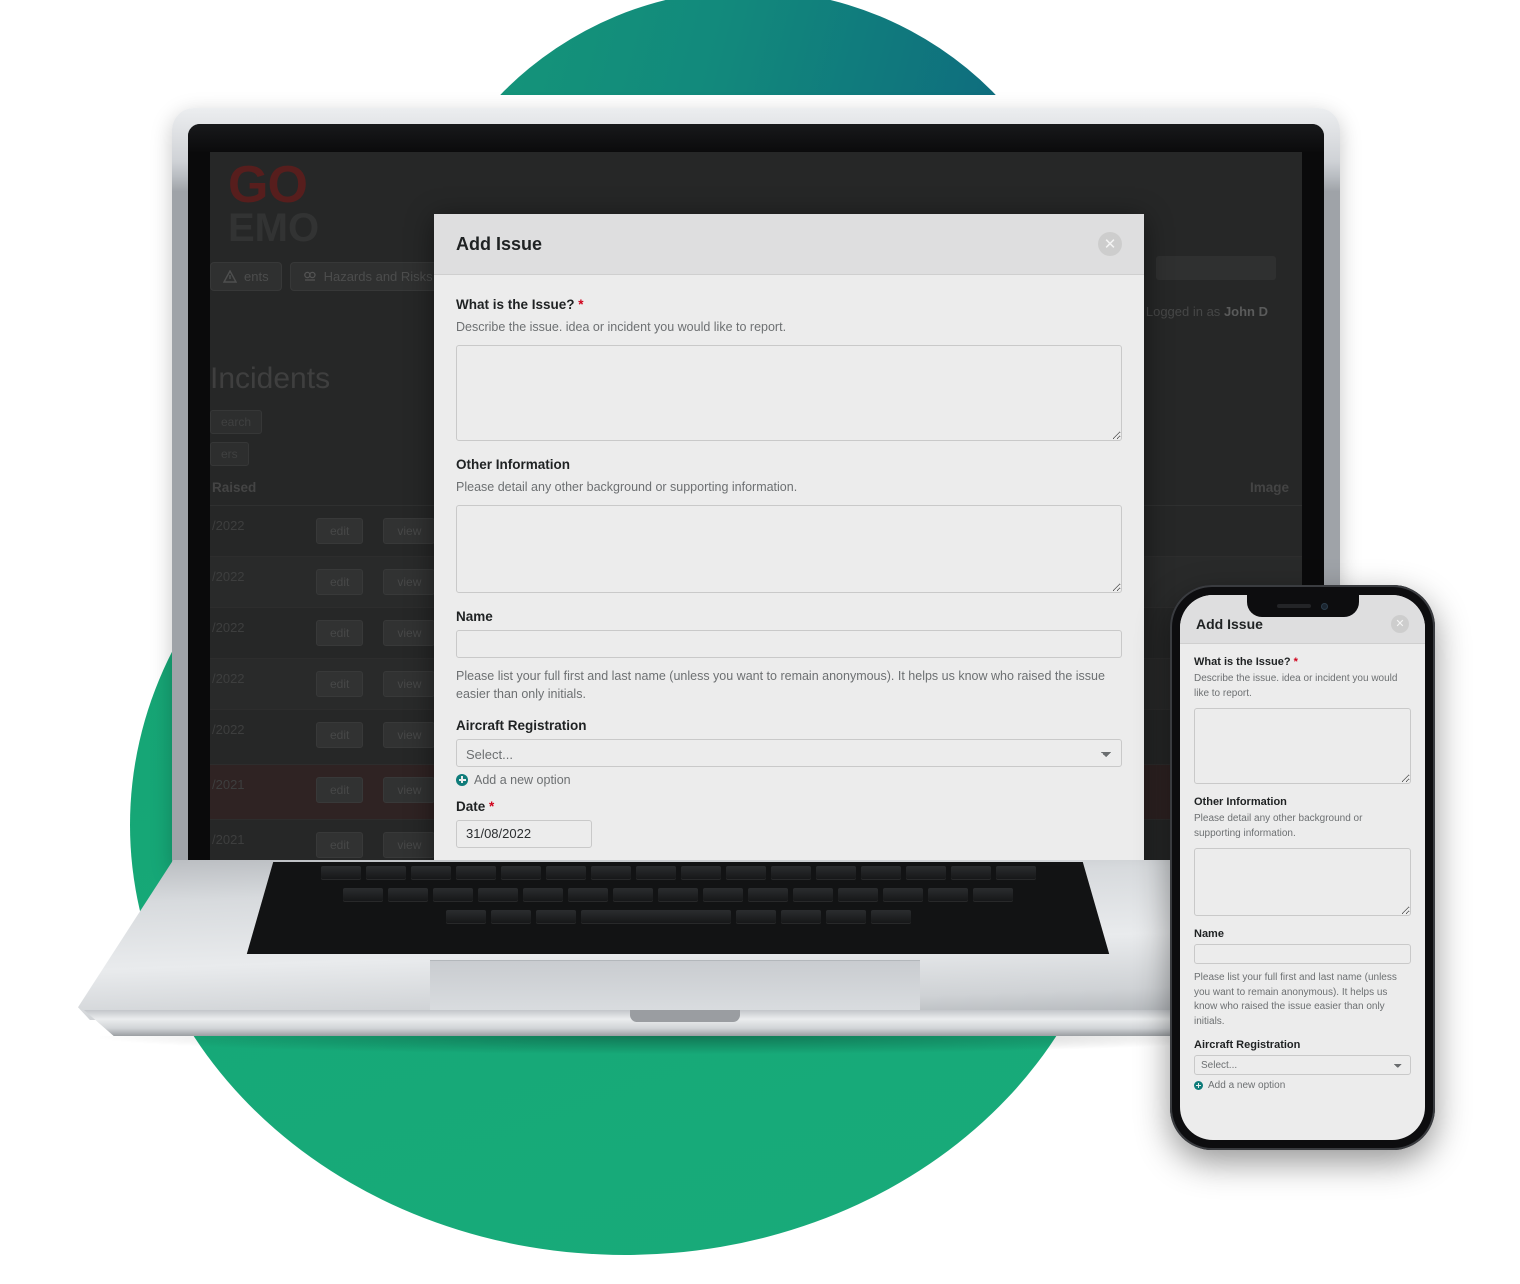  Describe the element at coordinates (655, 917) in the screenshot. I see `keyboard-spacebar` at that location.